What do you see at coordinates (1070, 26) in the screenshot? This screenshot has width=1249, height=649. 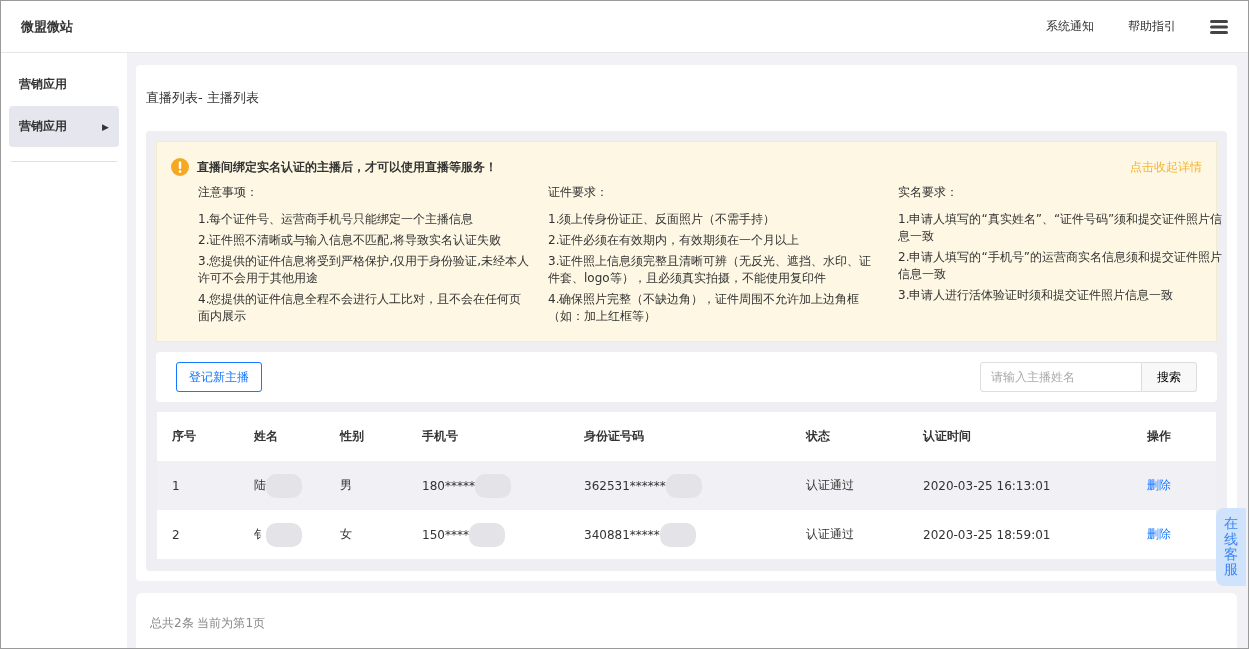 I see `header-link: 系统通知` at bounding box center [1070, 26].